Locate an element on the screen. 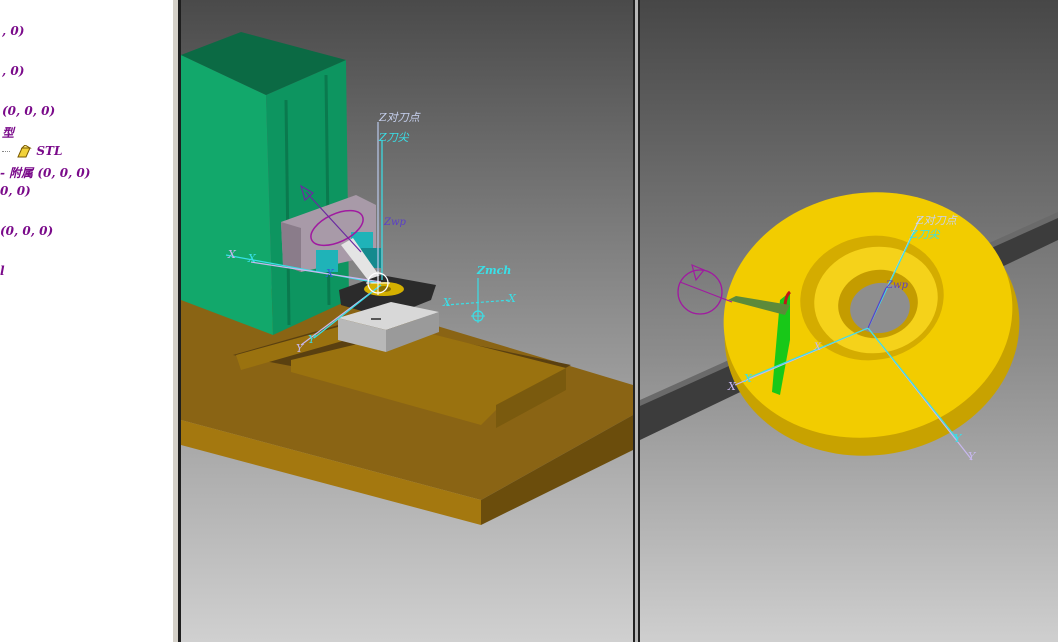 The width and height of the screenshot is (1058, 642). tree-row-stl: STL is located at coordinates (32, 151).